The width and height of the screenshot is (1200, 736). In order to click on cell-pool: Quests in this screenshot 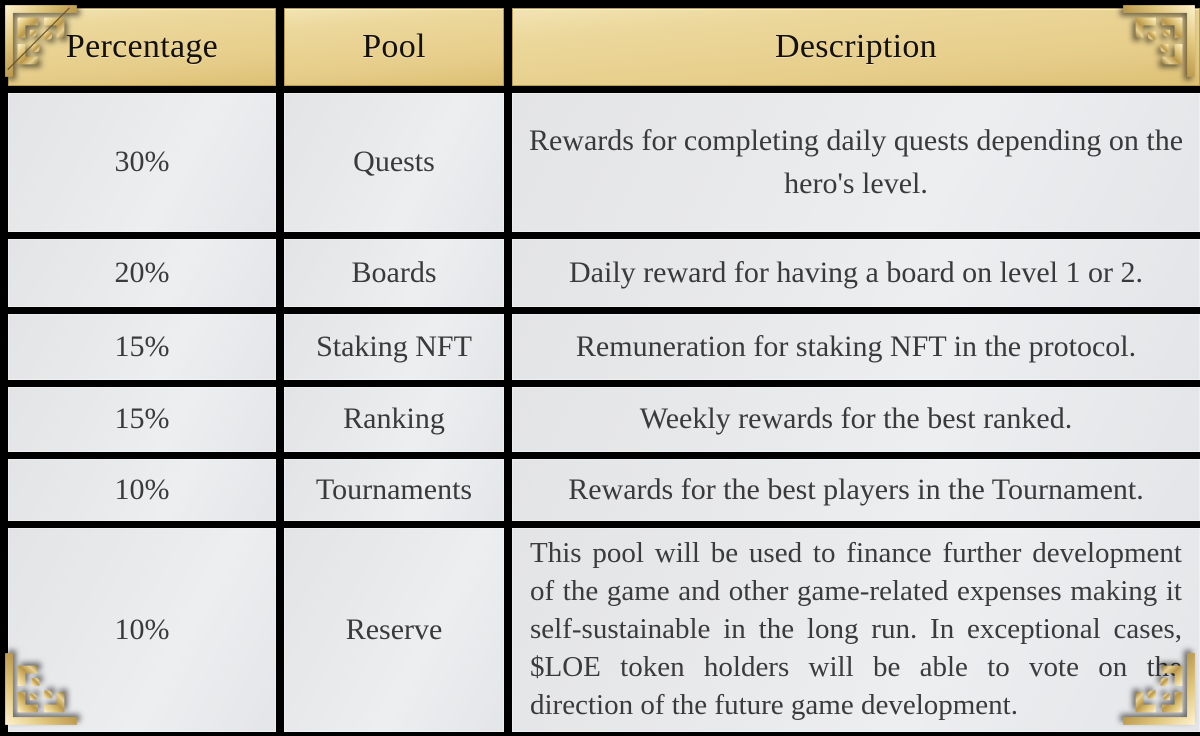, I will do `click(394, 162)`.